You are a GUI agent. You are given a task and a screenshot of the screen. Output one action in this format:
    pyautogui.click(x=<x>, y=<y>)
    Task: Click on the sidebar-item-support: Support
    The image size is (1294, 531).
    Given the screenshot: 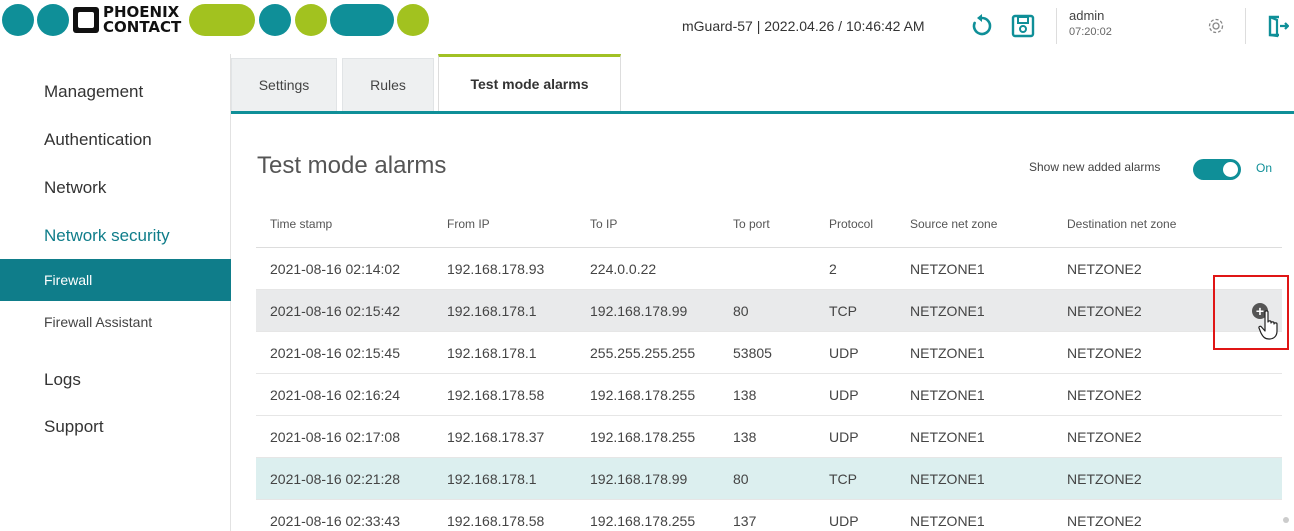 What is the action you would take?
    pyautogui.click(x=74, y=427)
    